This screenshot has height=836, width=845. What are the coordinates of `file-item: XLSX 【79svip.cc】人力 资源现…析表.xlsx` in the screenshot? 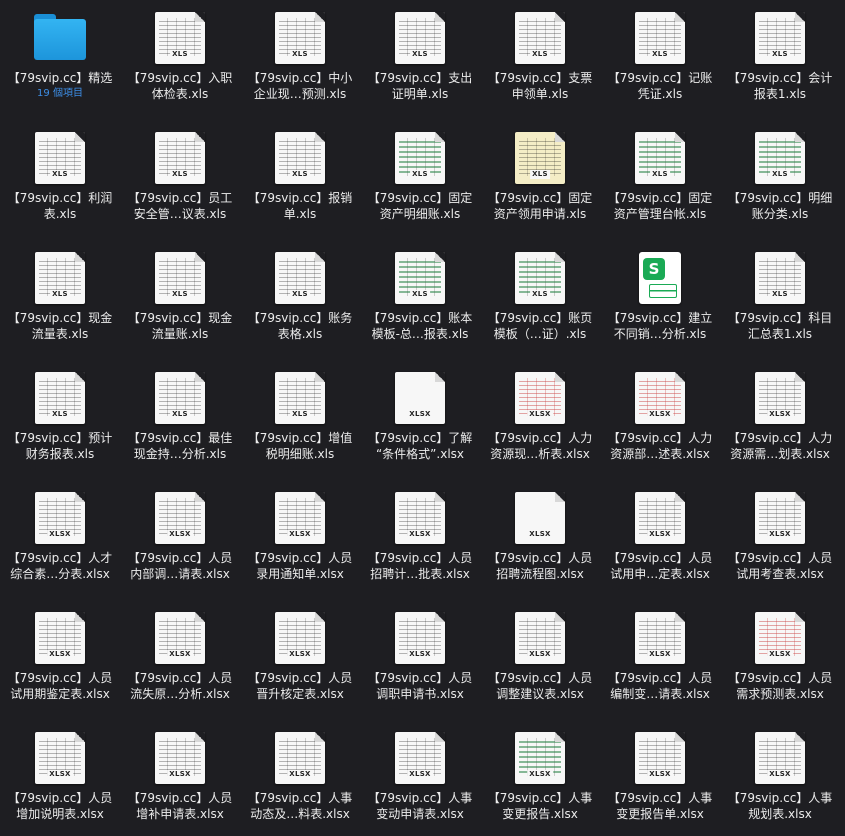 It's located at (540, 418).